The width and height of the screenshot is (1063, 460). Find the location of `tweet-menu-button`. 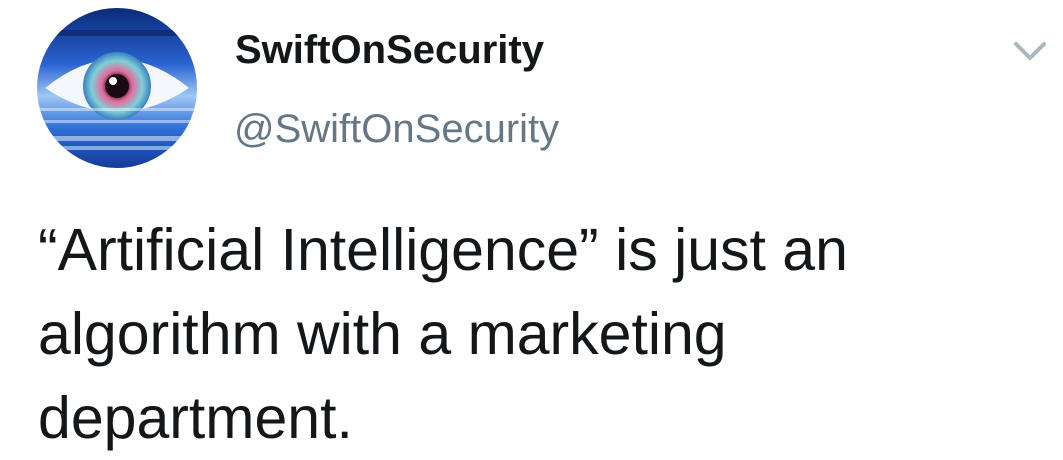

tweet-menu-button is located at coordinates (1030, 50).